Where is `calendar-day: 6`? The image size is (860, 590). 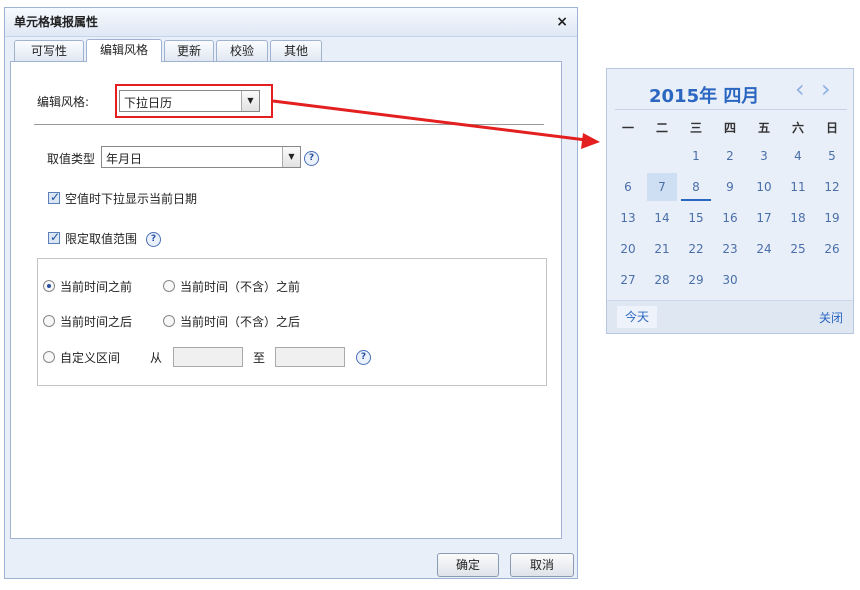 calendar-day: 6 is located at coordinates (628, 187).